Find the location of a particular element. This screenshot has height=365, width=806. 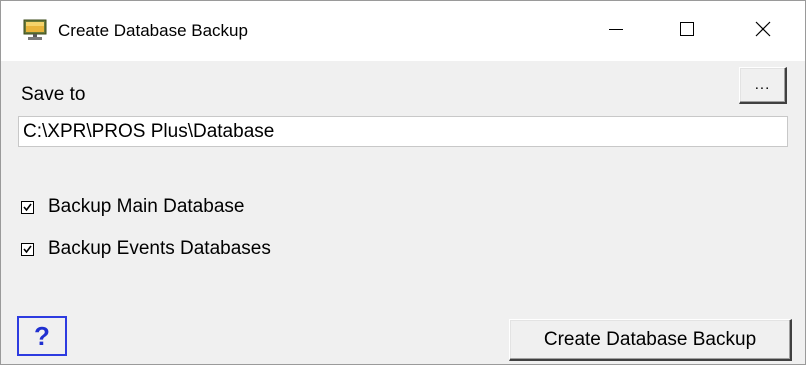

save-to-label: Save to is located at coordinates (53, 94).